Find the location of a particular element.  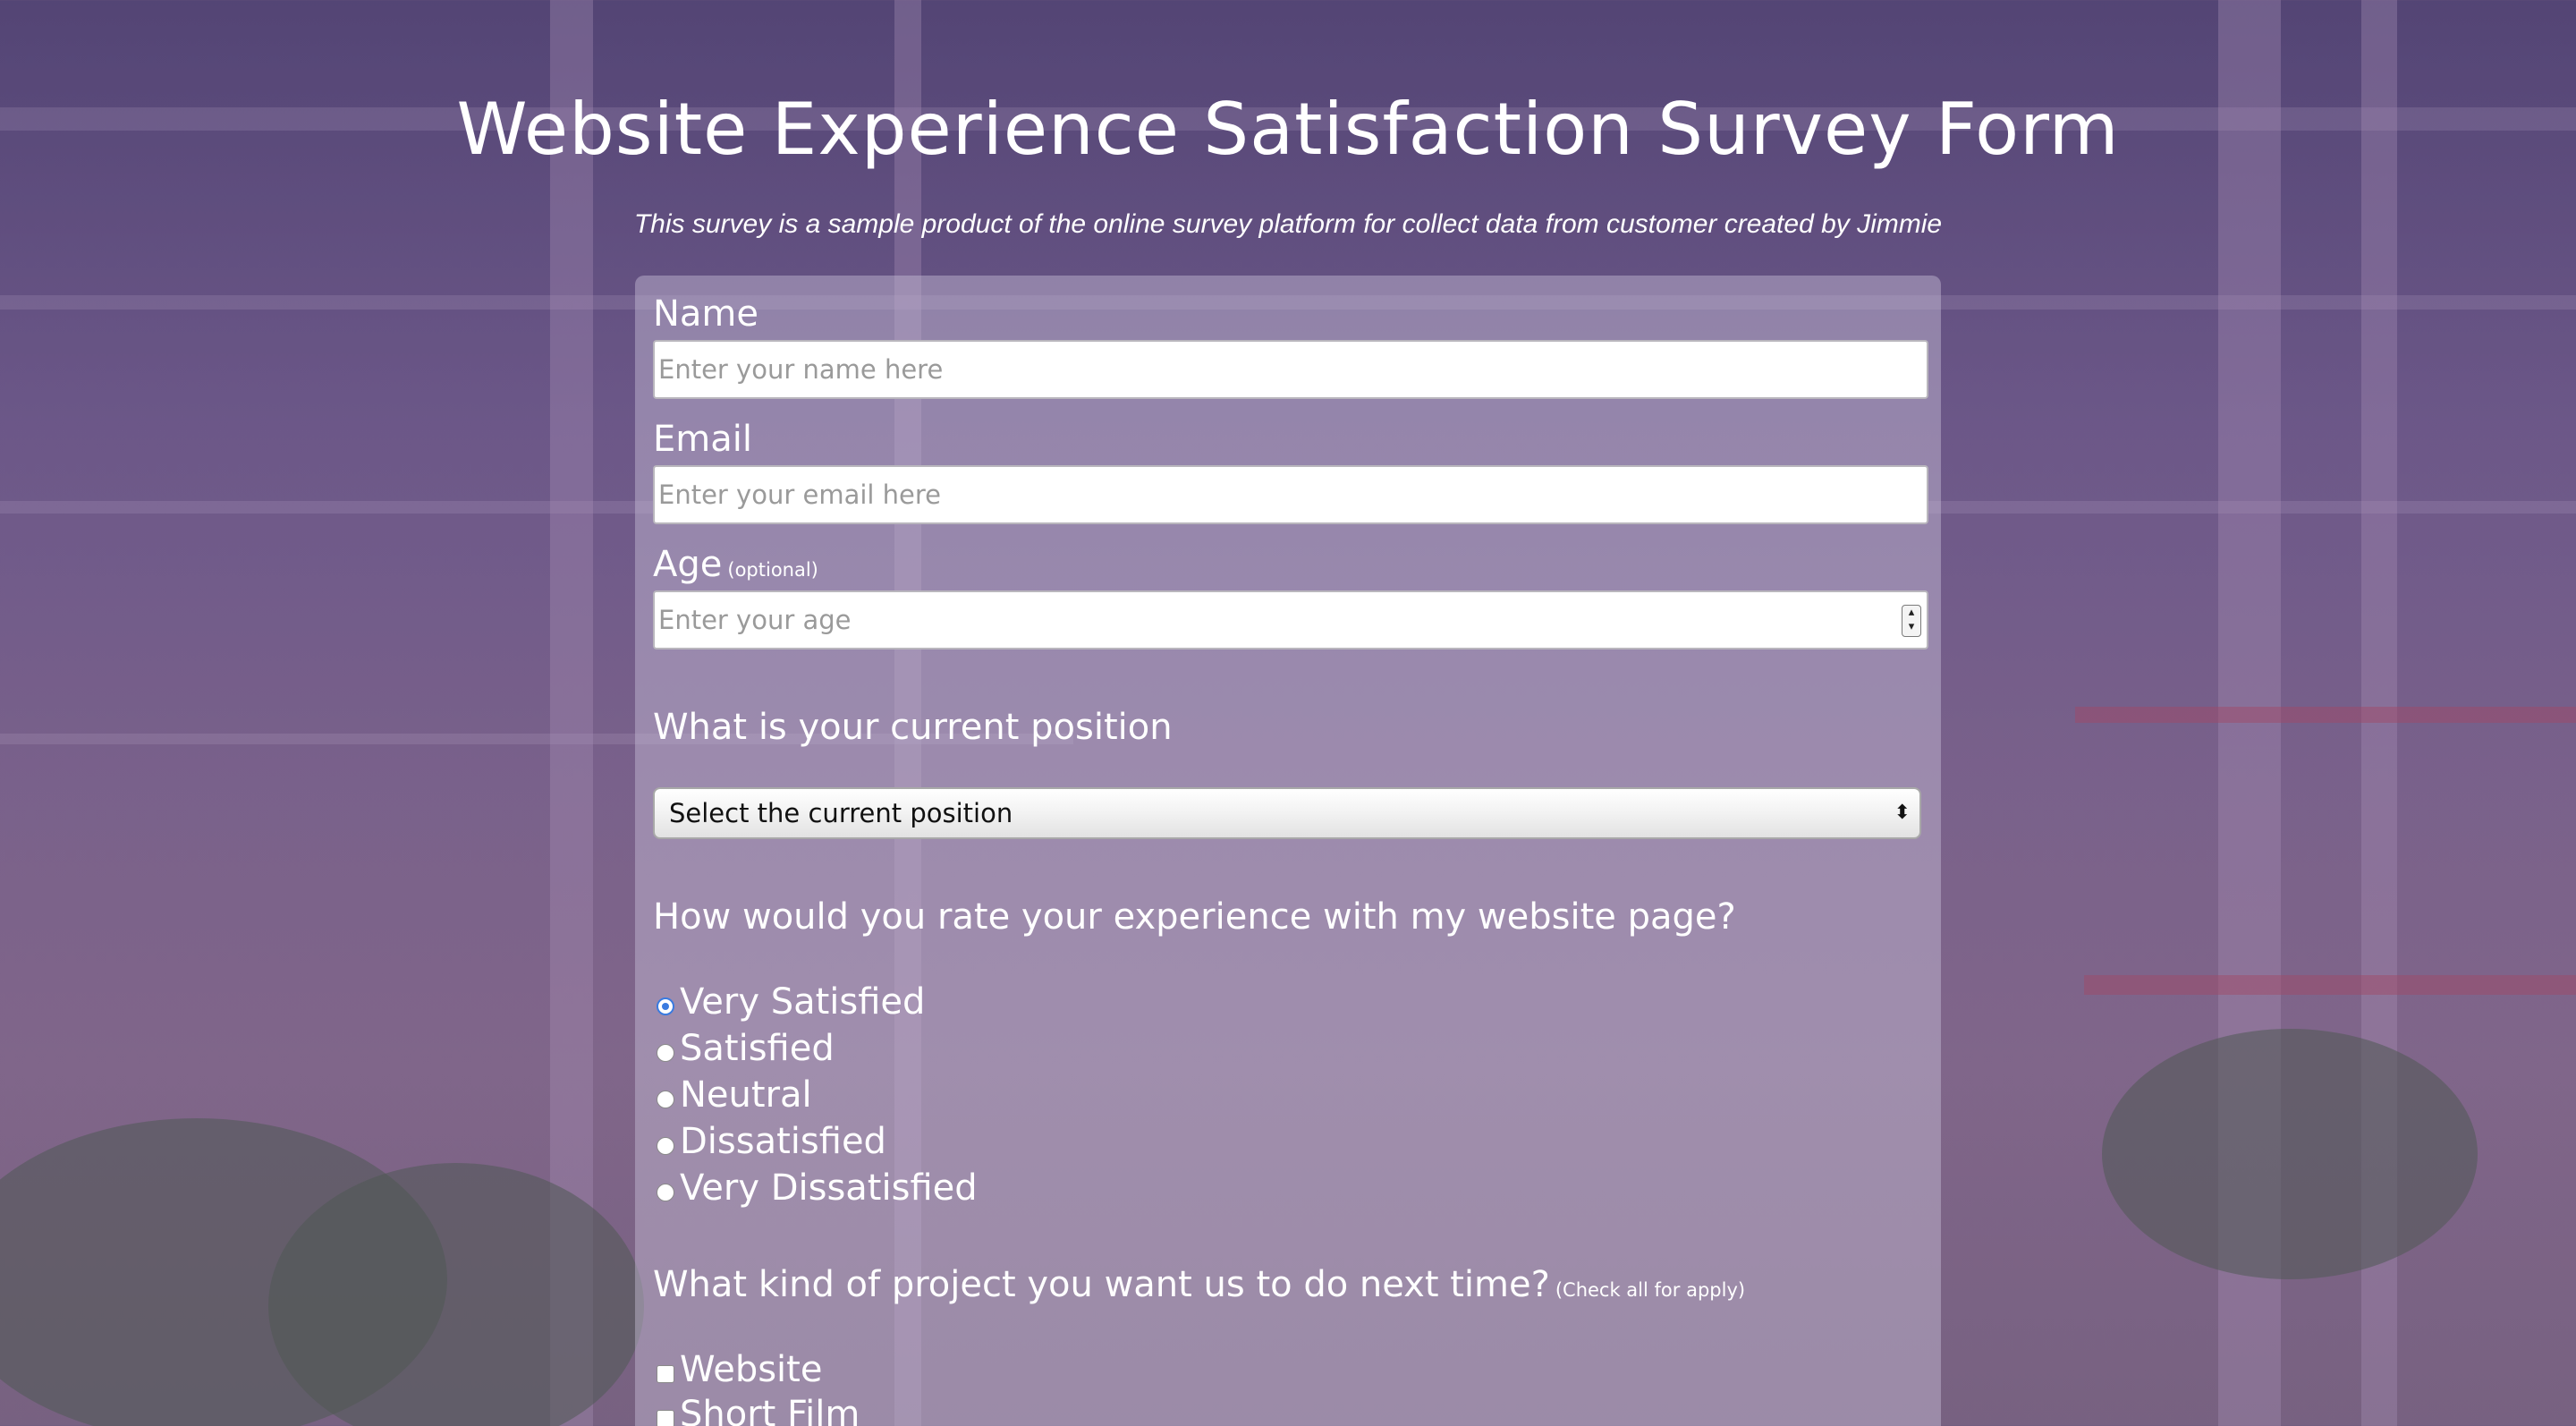

rating-option-label: Very Dissatisfied is located at coordinates (829, 1188).